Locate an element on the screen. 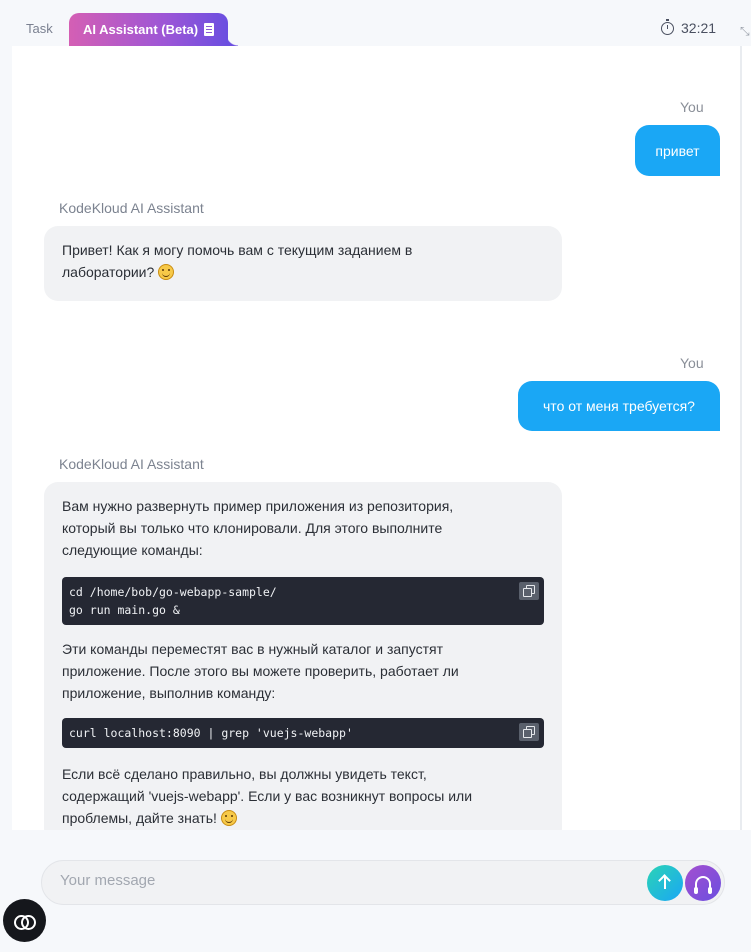 The width and height of the screenshot is (751, 952). timer-value: 32:21 is located at coordinates (699, 28).